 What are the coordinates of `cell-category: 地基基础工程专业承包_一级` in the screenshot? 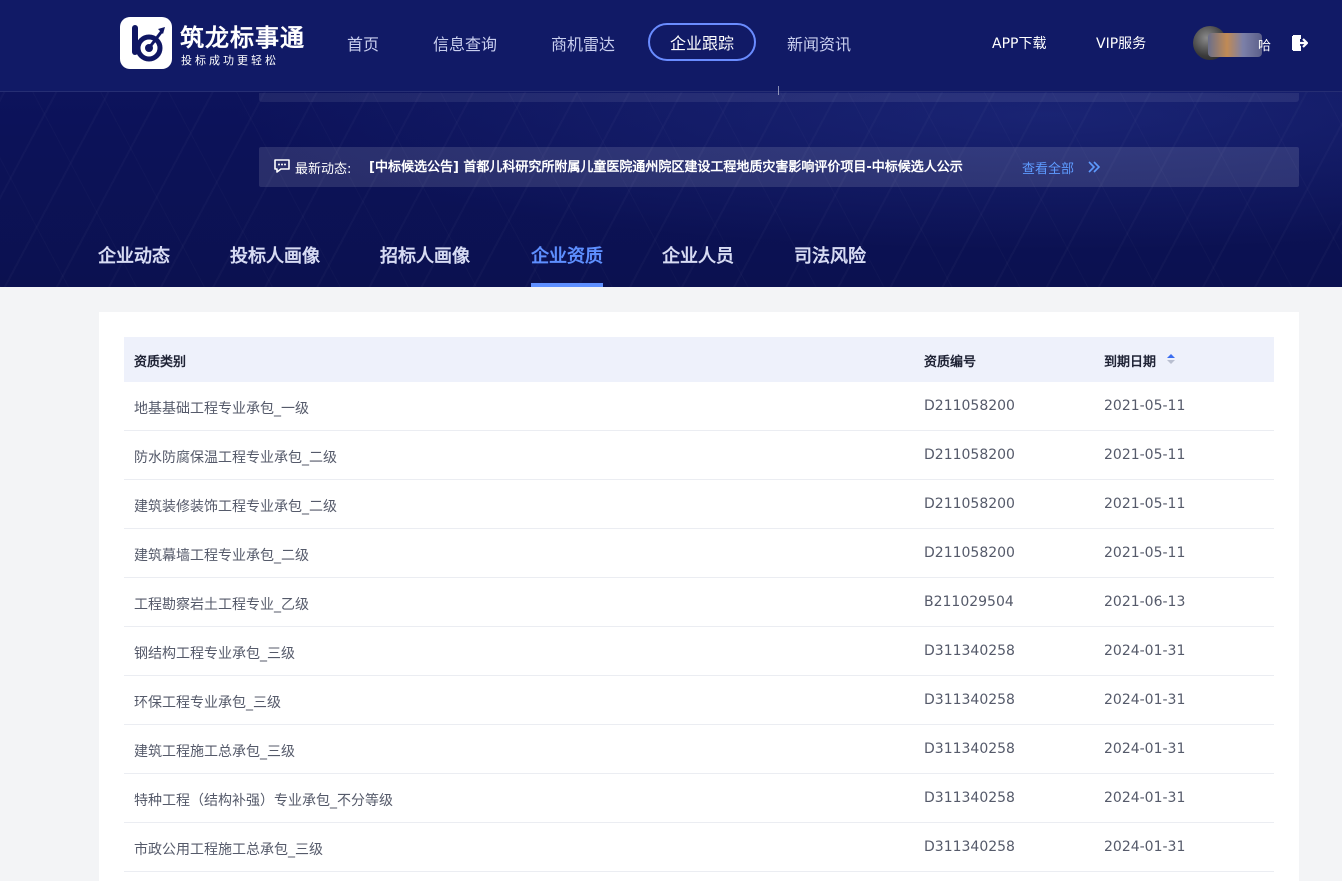 It's located at (221, 409).